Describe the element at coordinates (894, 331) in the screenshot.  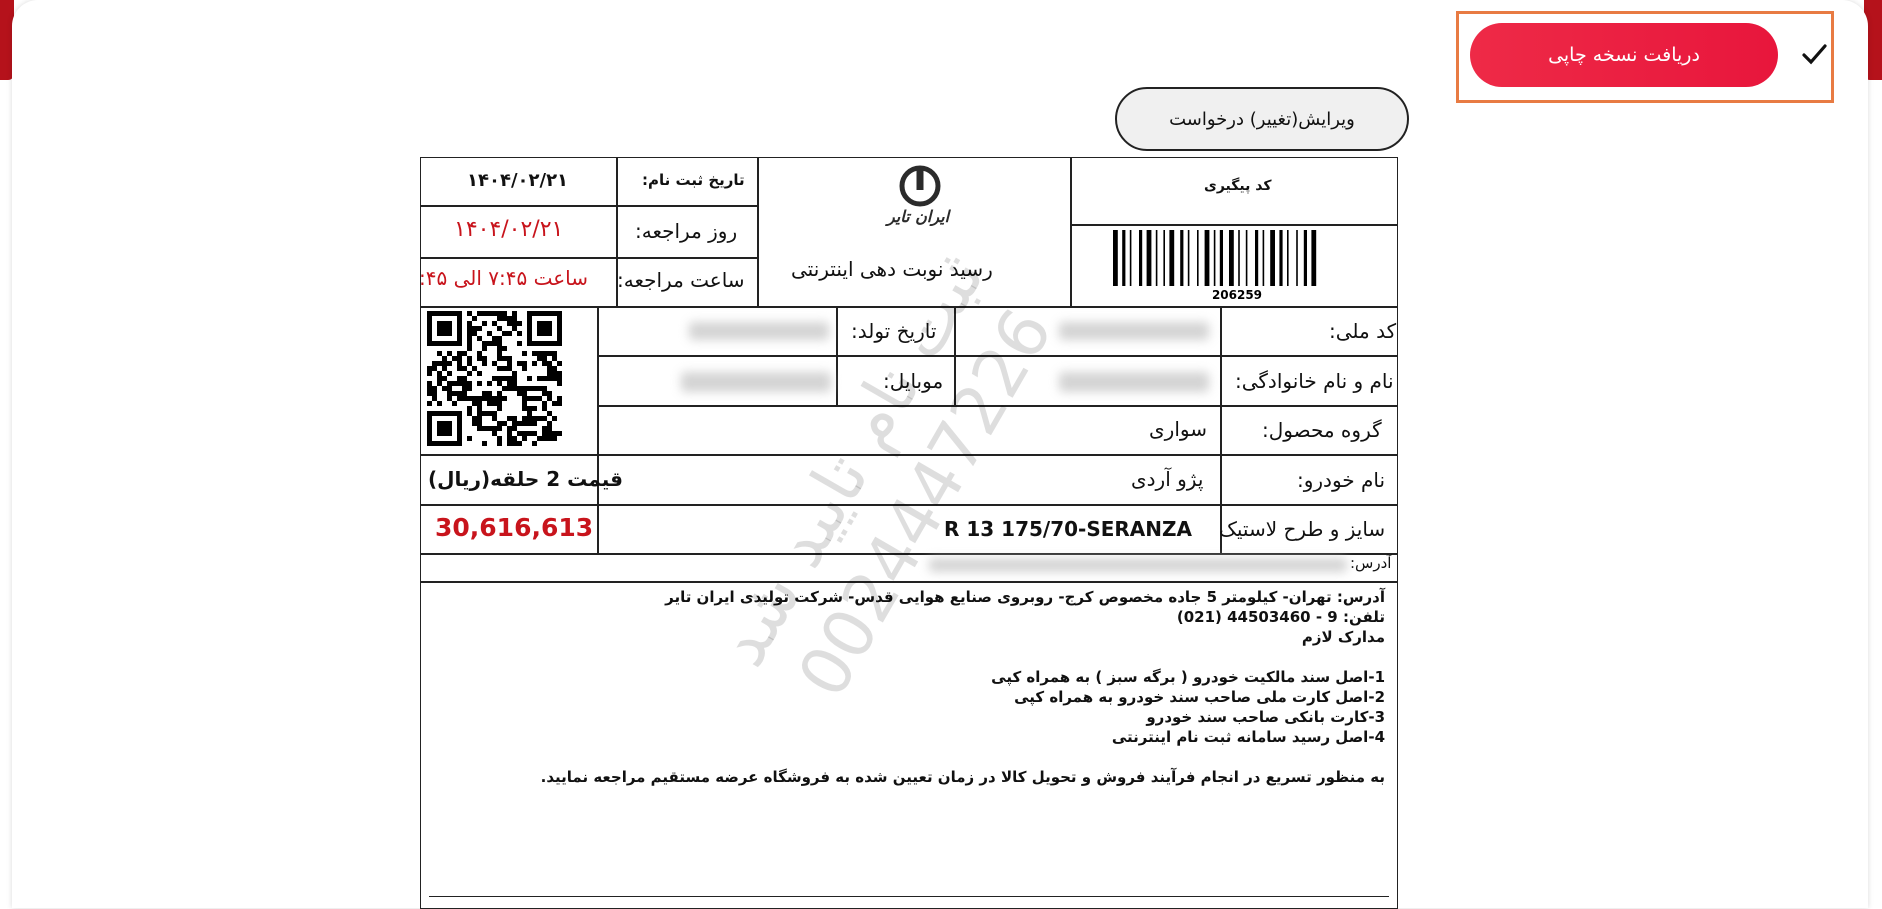
I see `birth-date-label: تاریخ تولد:` at that location.